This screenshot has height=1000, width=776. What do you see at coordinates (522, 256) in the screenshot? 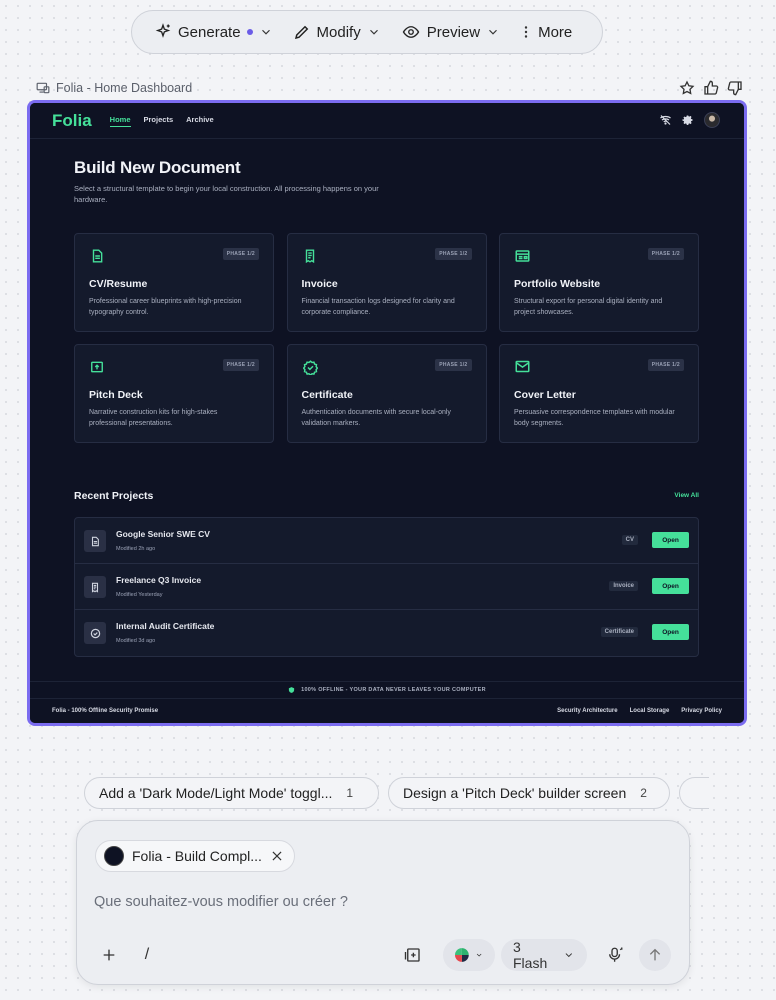
I see `web-icon` at bounding box center [522, 256].